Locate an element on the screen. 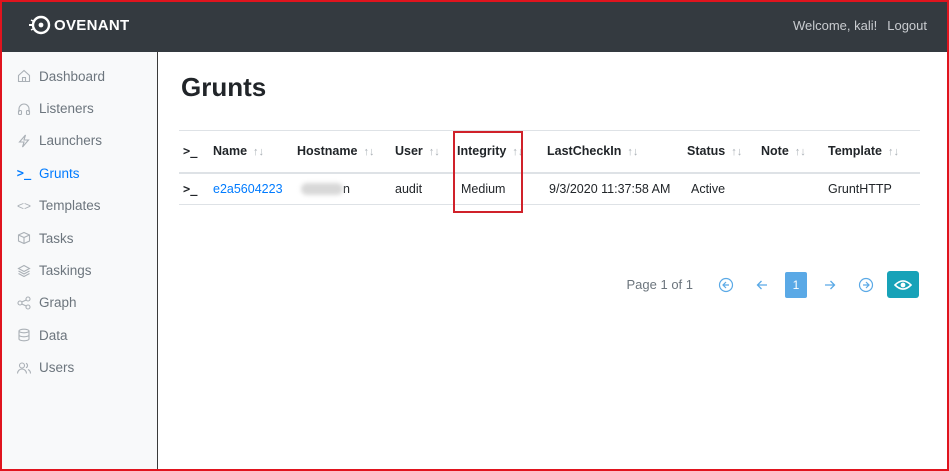 Image resolution: width=949 pixels, height=471 pixels. sidebar-item-dashboard: Dashboard is located at coordinates (78, 76).